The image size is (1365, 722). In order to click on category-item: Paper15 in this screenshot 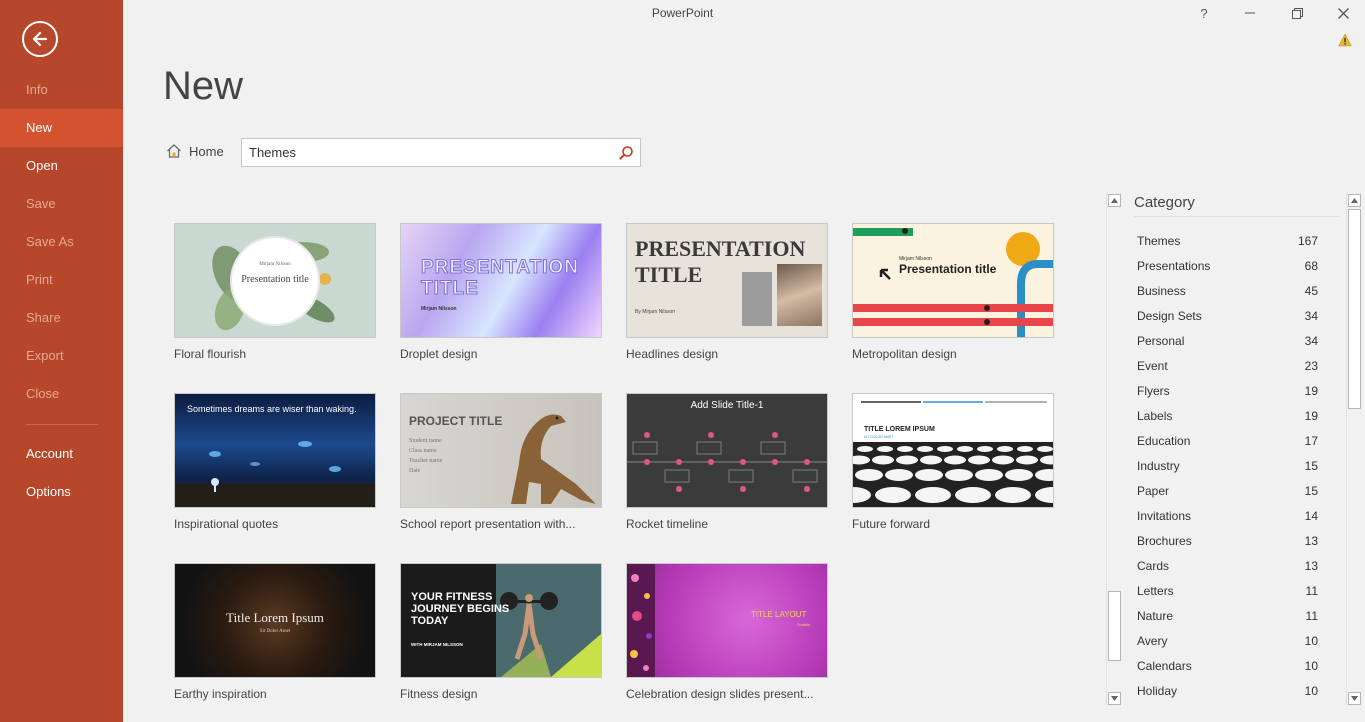, I will do `click(1232, 490)`.